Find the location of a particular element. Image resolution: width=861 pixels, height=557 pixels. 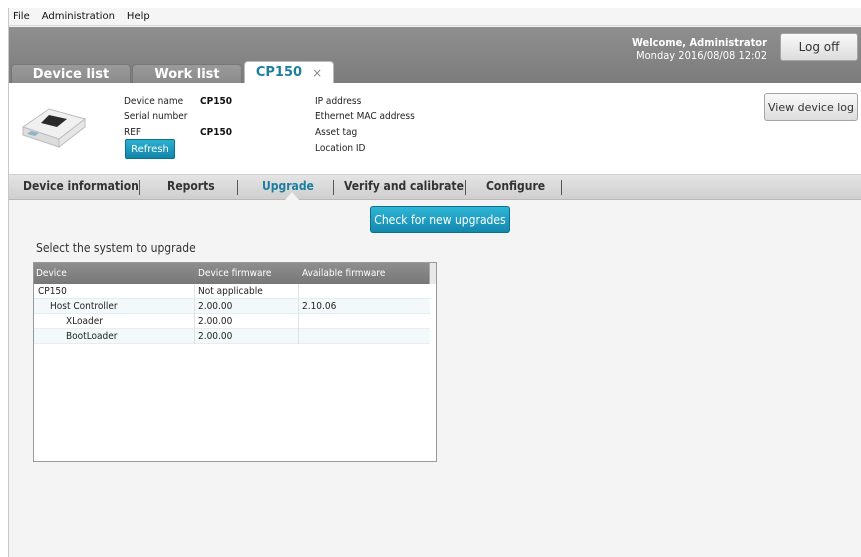

table-row: Host Controller 2.00.00 2.10.06 is located at coordinates (232, 306).